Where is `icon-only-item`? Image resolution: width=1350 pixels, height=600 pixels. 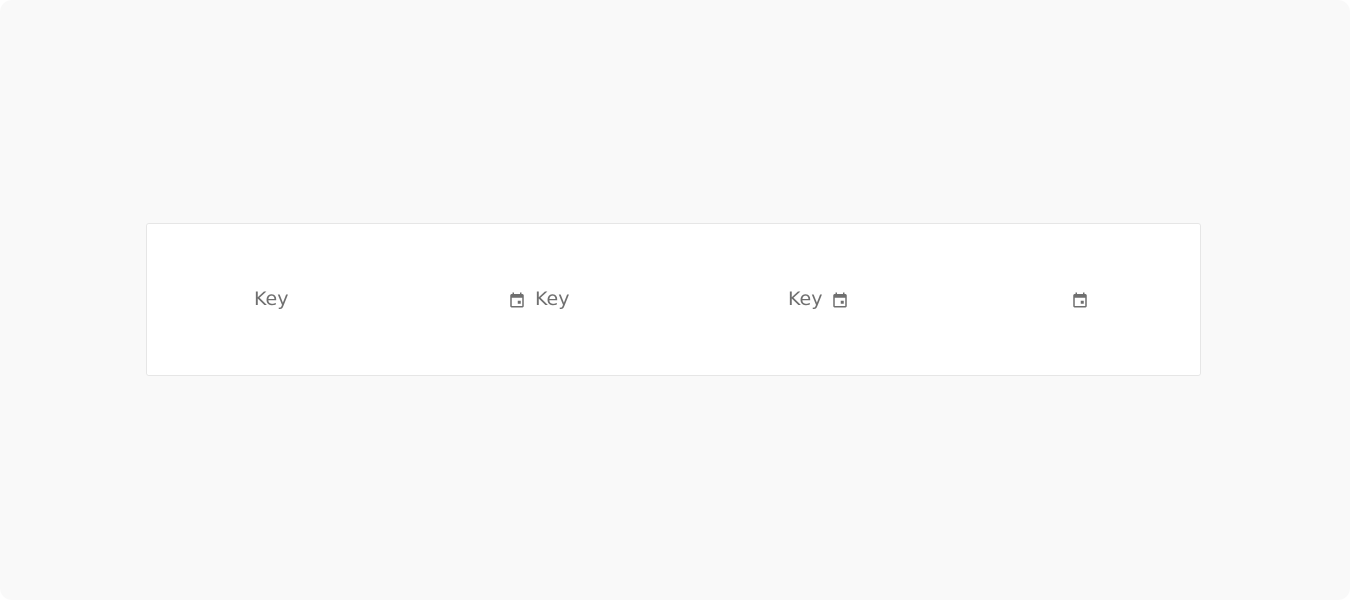
icon-only-item is located at coordinates (1080, 299).